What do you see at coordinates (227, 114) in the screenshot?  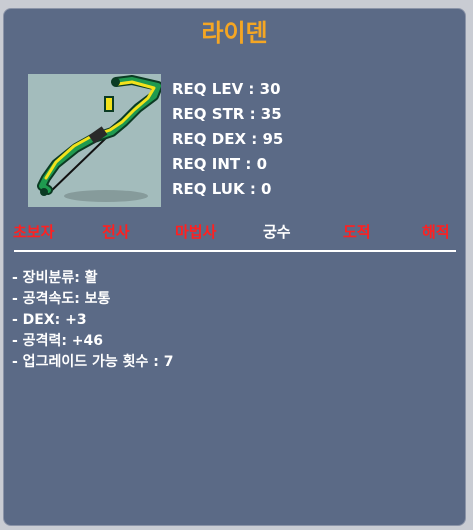 I see `req-str: REQ STR : 35` at bounding box center [227, 114].